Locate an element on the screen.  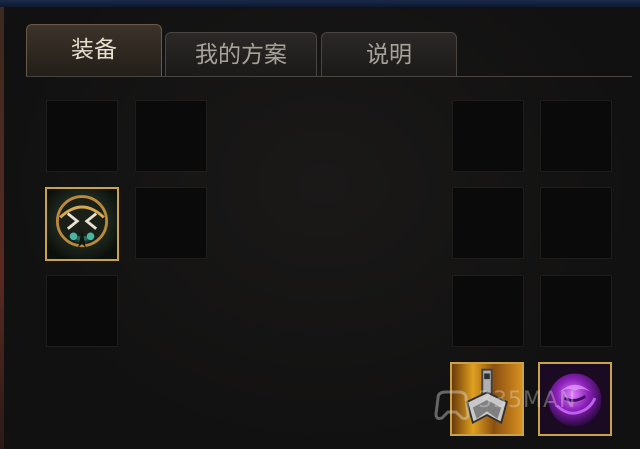
grappling-hook-icon is located at coordinates (487, 399).